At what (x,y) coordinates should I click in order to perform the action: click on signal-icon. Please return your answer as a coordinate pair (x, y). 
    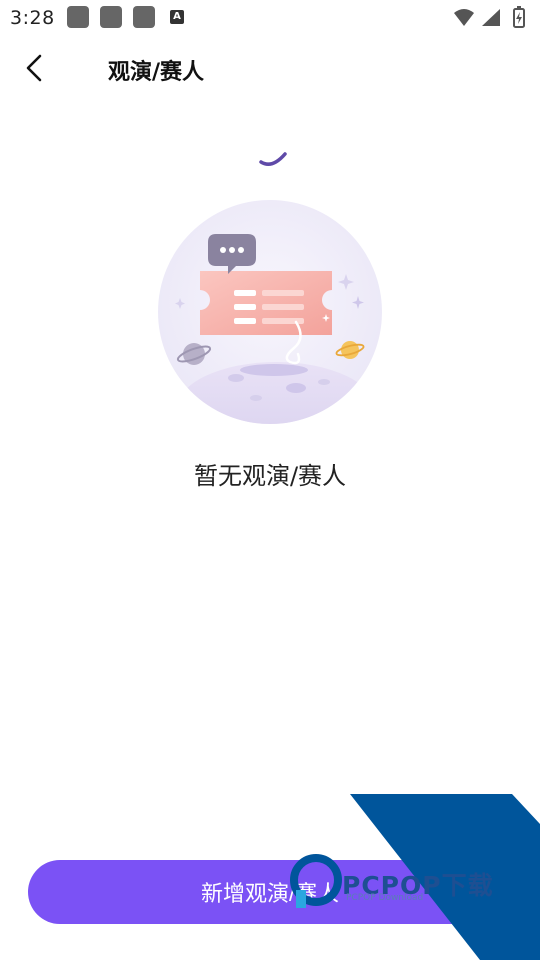
    Looking at the image, I should click on (491, 17).